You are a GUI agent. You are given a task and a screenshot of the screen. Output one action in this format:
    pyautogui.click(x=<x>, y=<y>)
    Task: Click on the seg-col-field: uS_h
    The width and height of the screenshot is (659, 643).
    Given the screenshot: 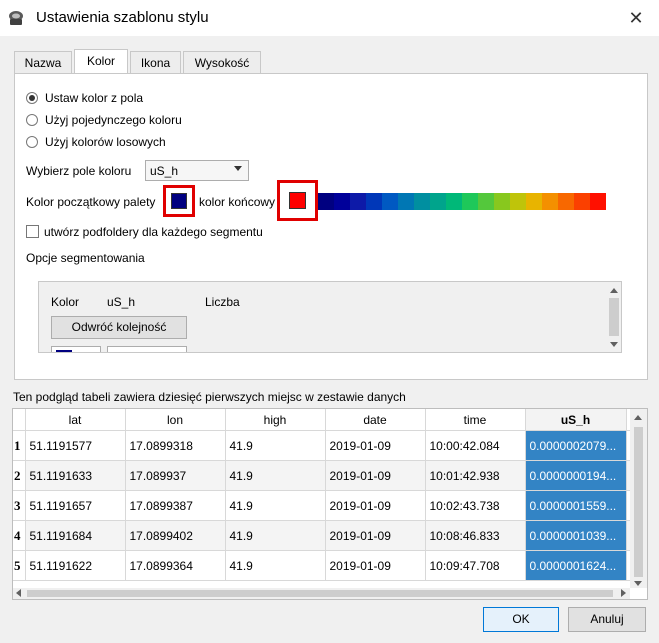 What is the action you would take?
    pyautogui.click(x=121, y=302)
    